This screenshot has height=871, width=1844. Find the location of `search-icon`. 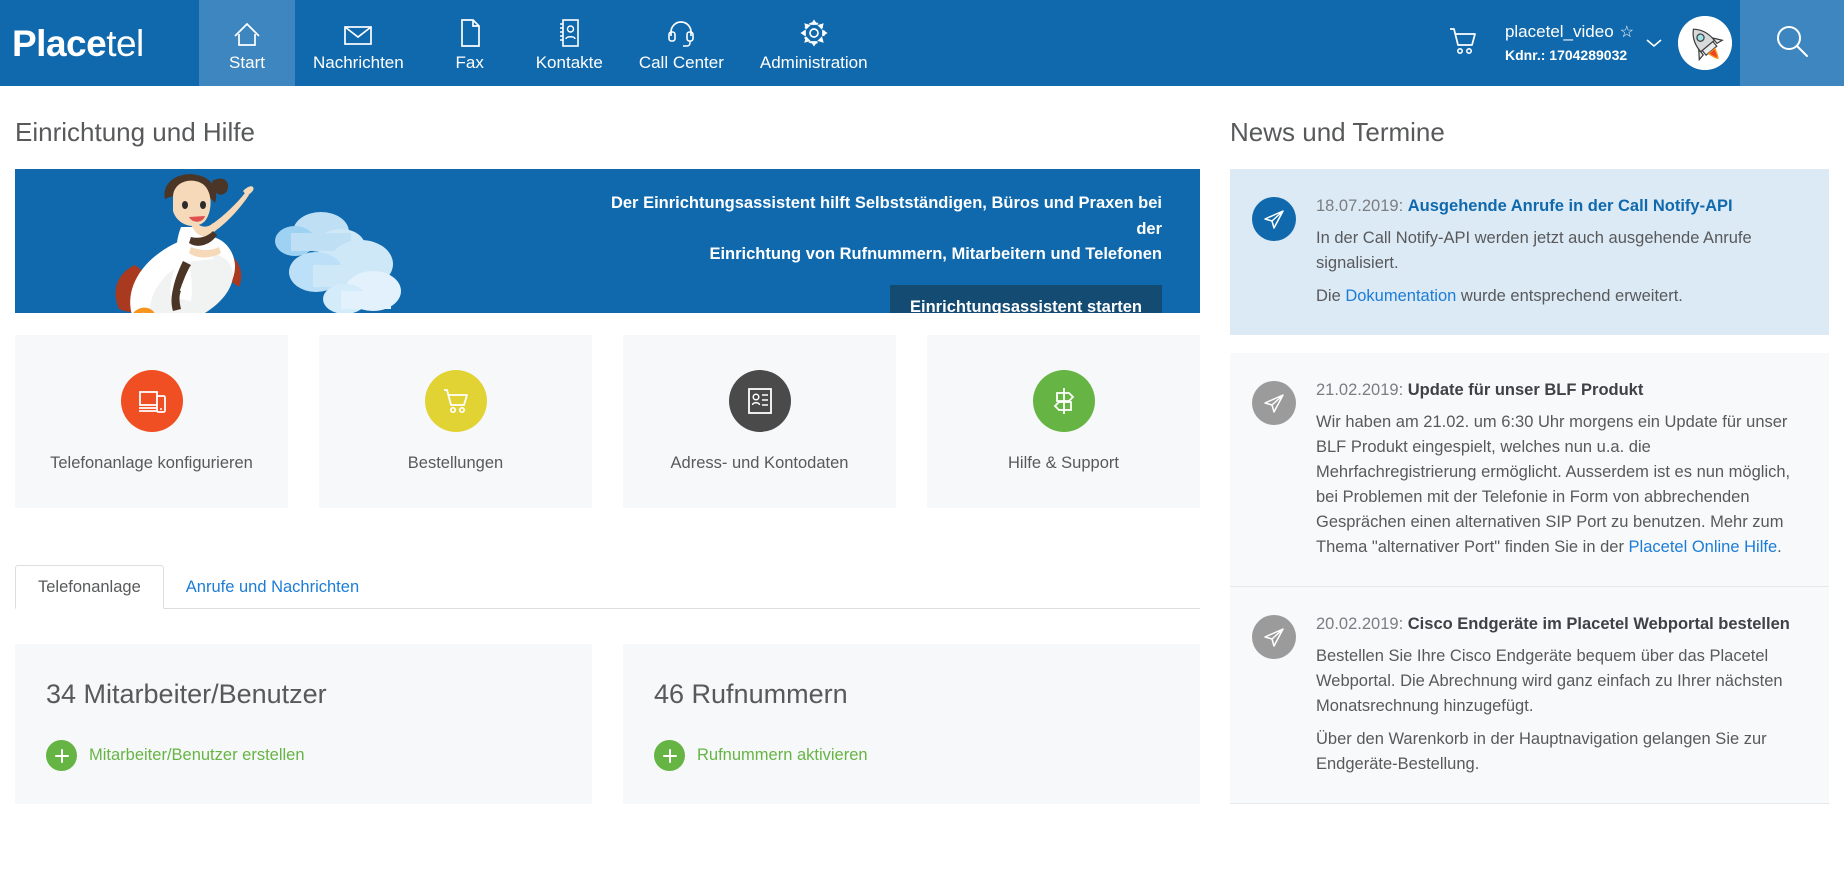

search-icon is located at coordinates (1792, 43).